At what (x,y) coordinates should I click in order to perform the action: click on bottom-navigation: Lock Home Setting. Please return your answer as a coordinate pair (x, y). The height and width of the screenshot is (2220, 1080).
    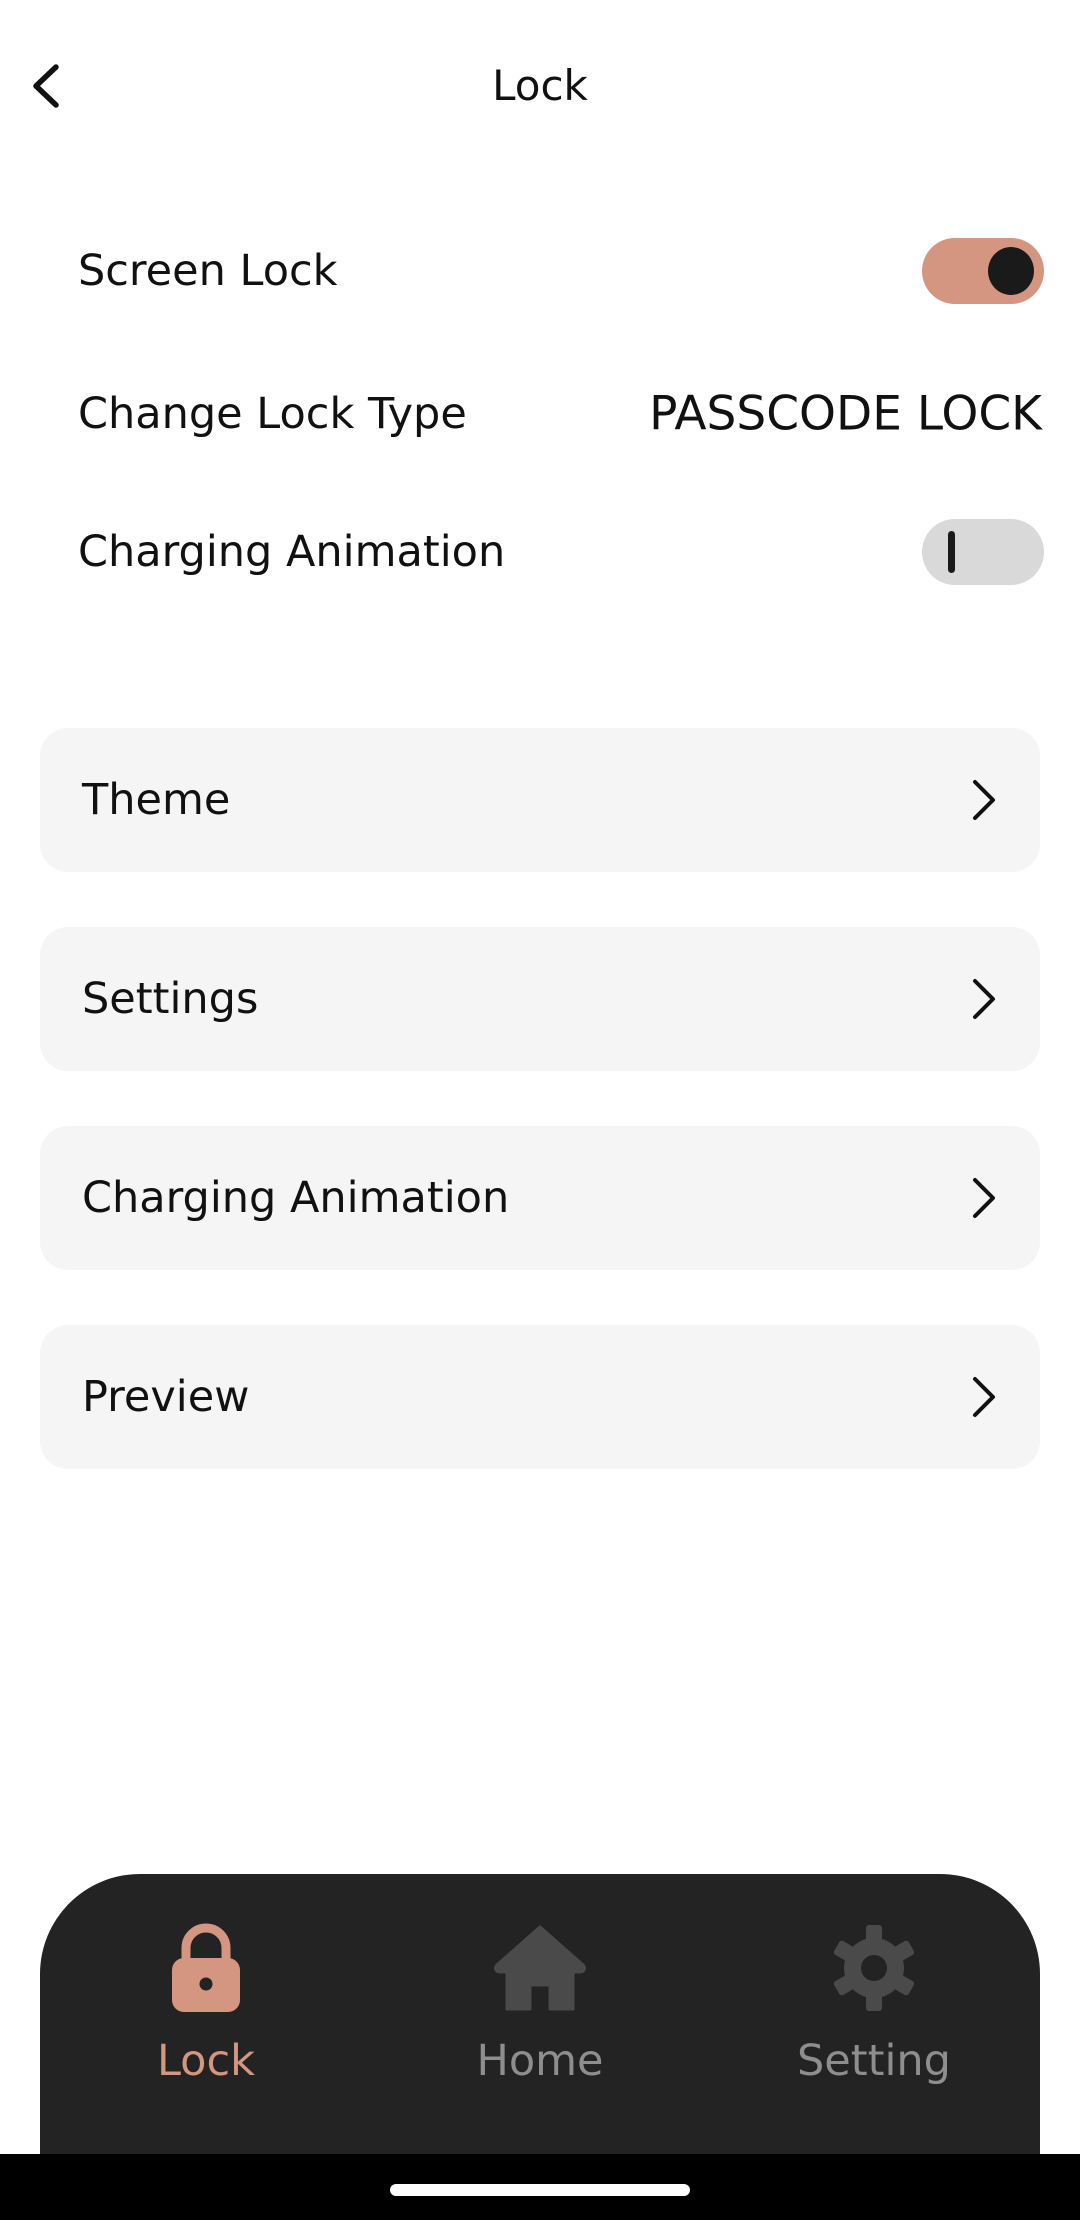
    Looking at the image, I should click on (540, 2014).